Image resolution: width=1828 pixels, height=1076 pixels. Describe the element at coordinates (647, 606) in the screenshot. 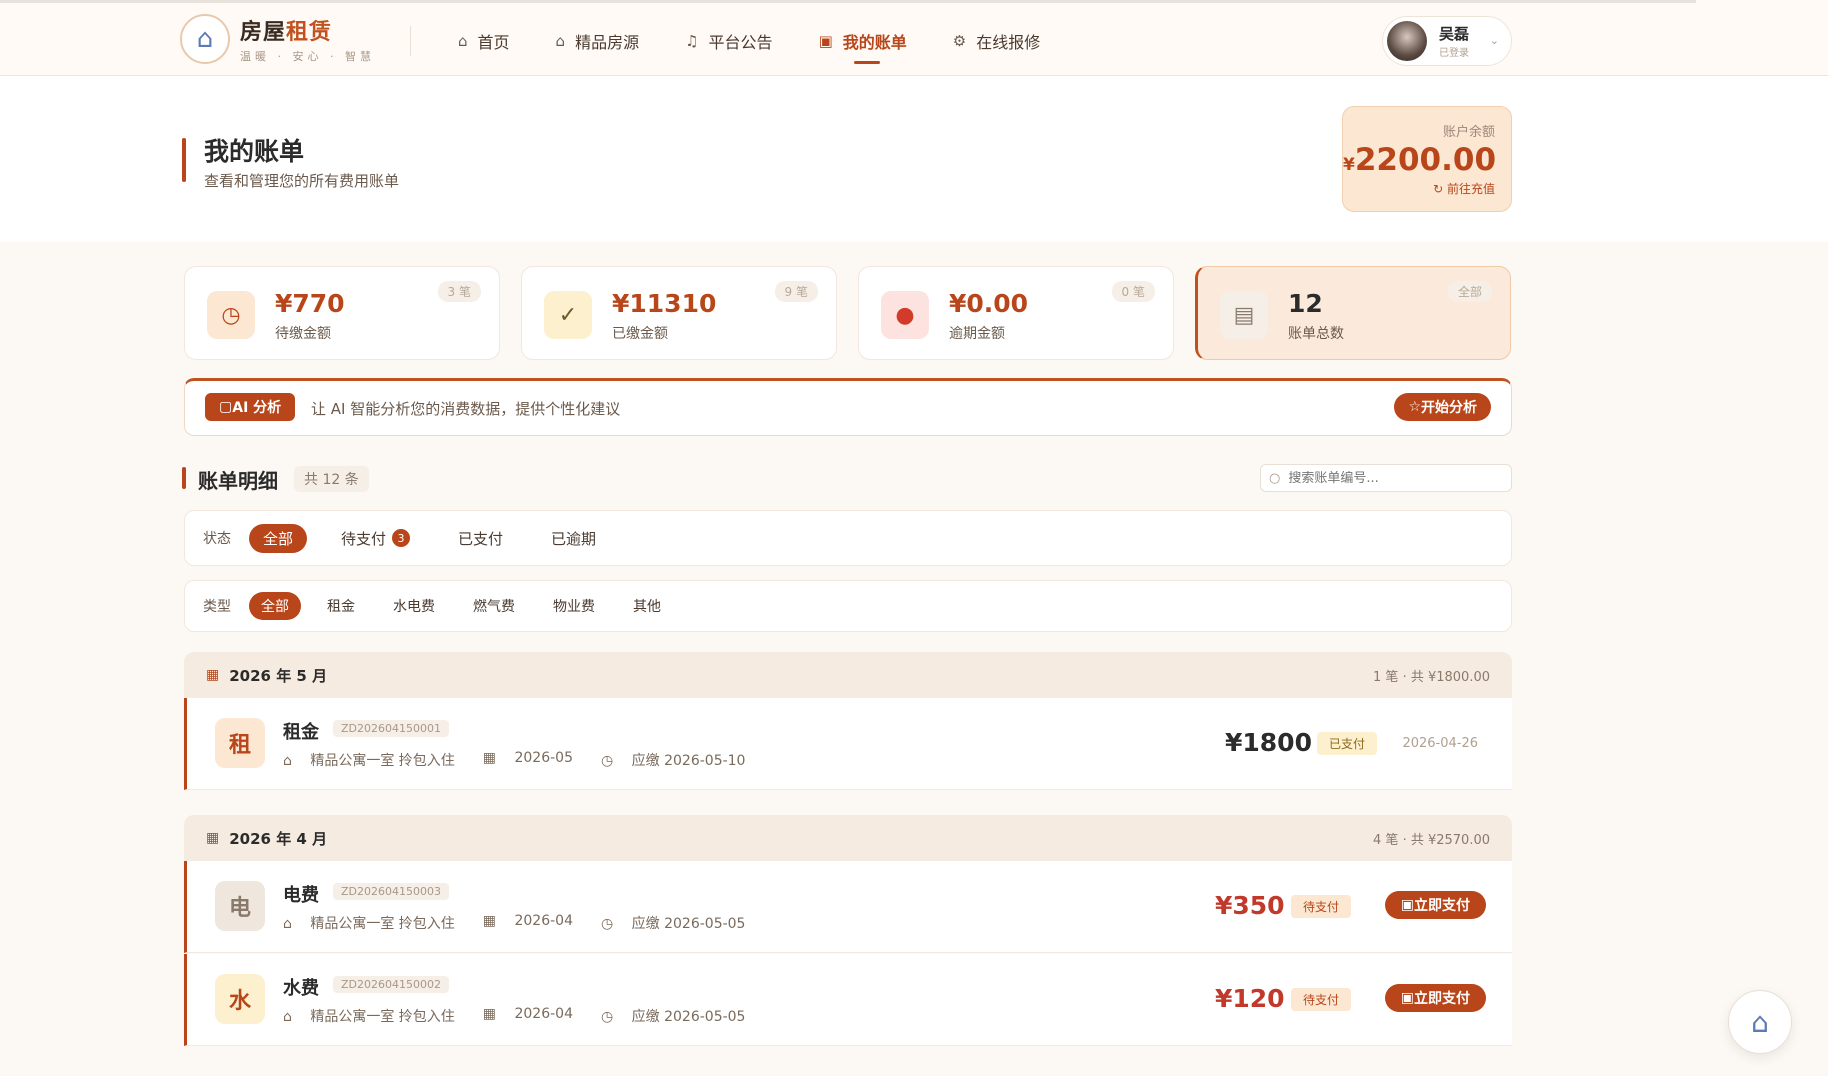

I see `type-chip-other: 其他` at that location.